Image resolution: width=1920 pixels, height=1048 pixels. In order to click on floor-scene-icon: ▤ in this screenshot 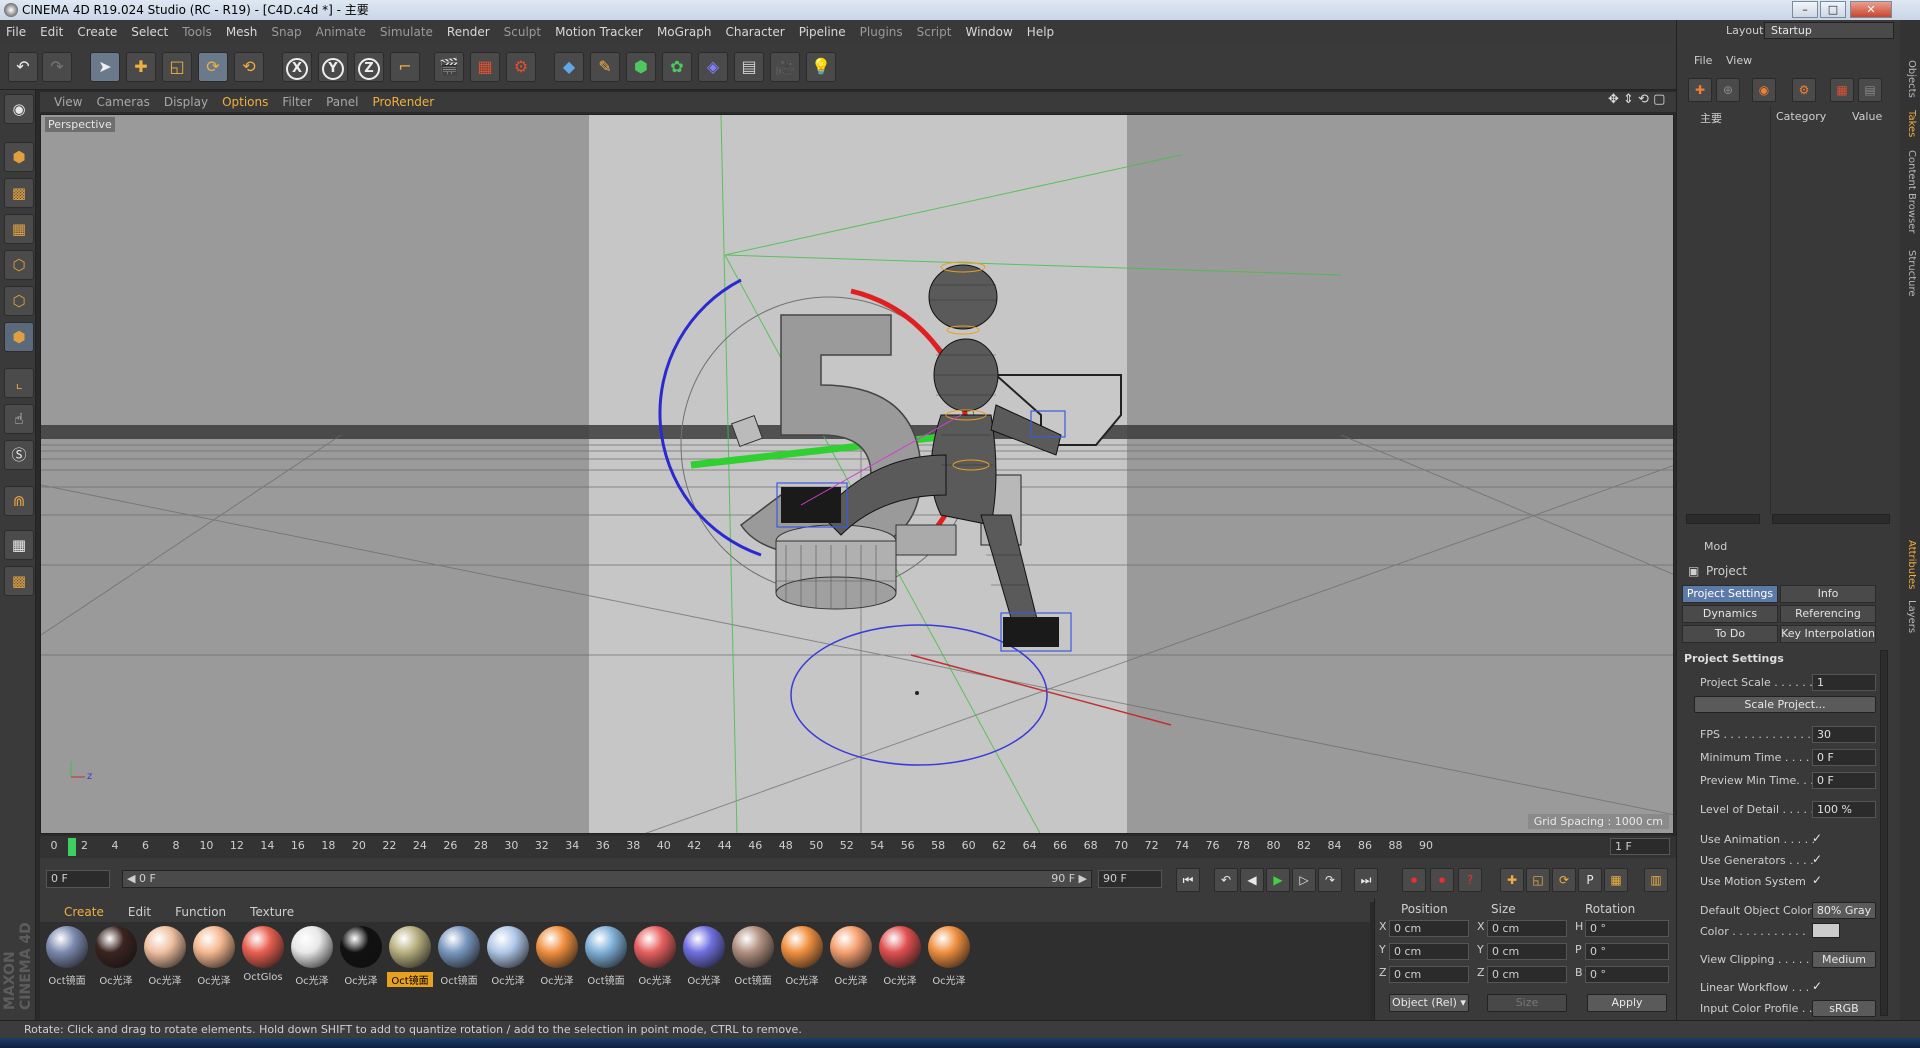, I will do `click(749, 67)`.